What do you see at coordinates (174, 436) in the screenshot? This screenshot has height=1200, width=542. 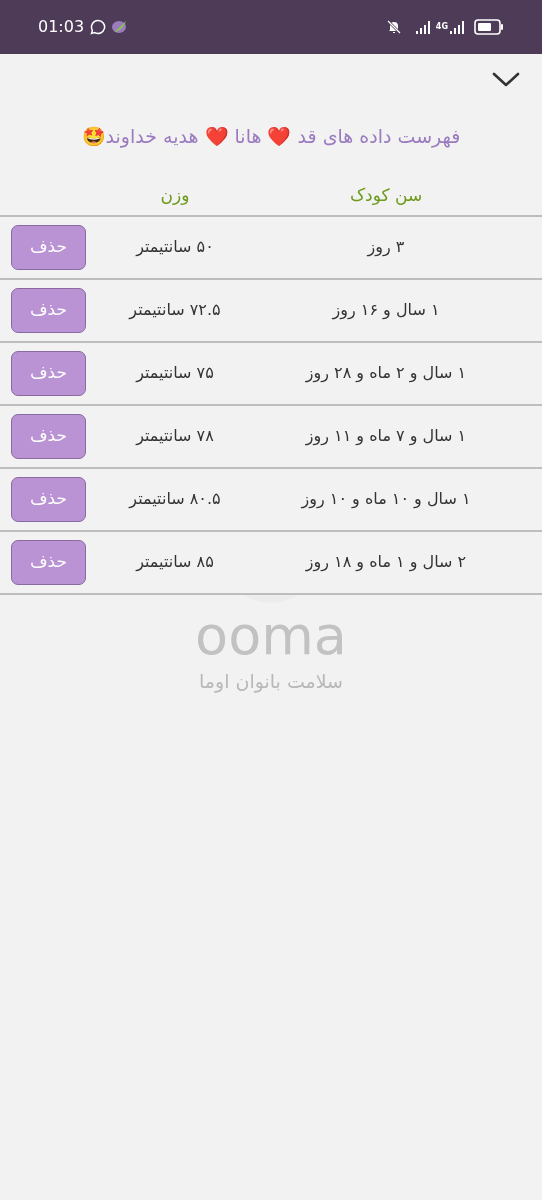 I see `table-cell-text: ۷۸ سانتیمتر` at bounding box center [174, 436].